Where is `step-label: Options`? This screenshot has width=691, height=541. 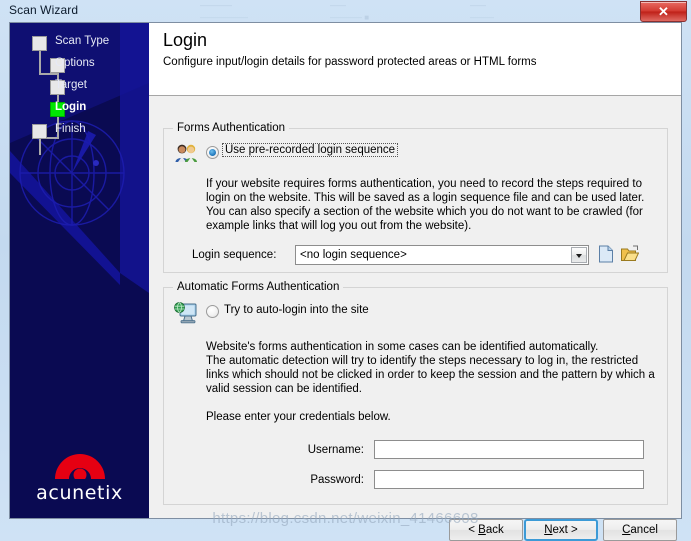 step-label: Options is located at coordinates (75, 63).